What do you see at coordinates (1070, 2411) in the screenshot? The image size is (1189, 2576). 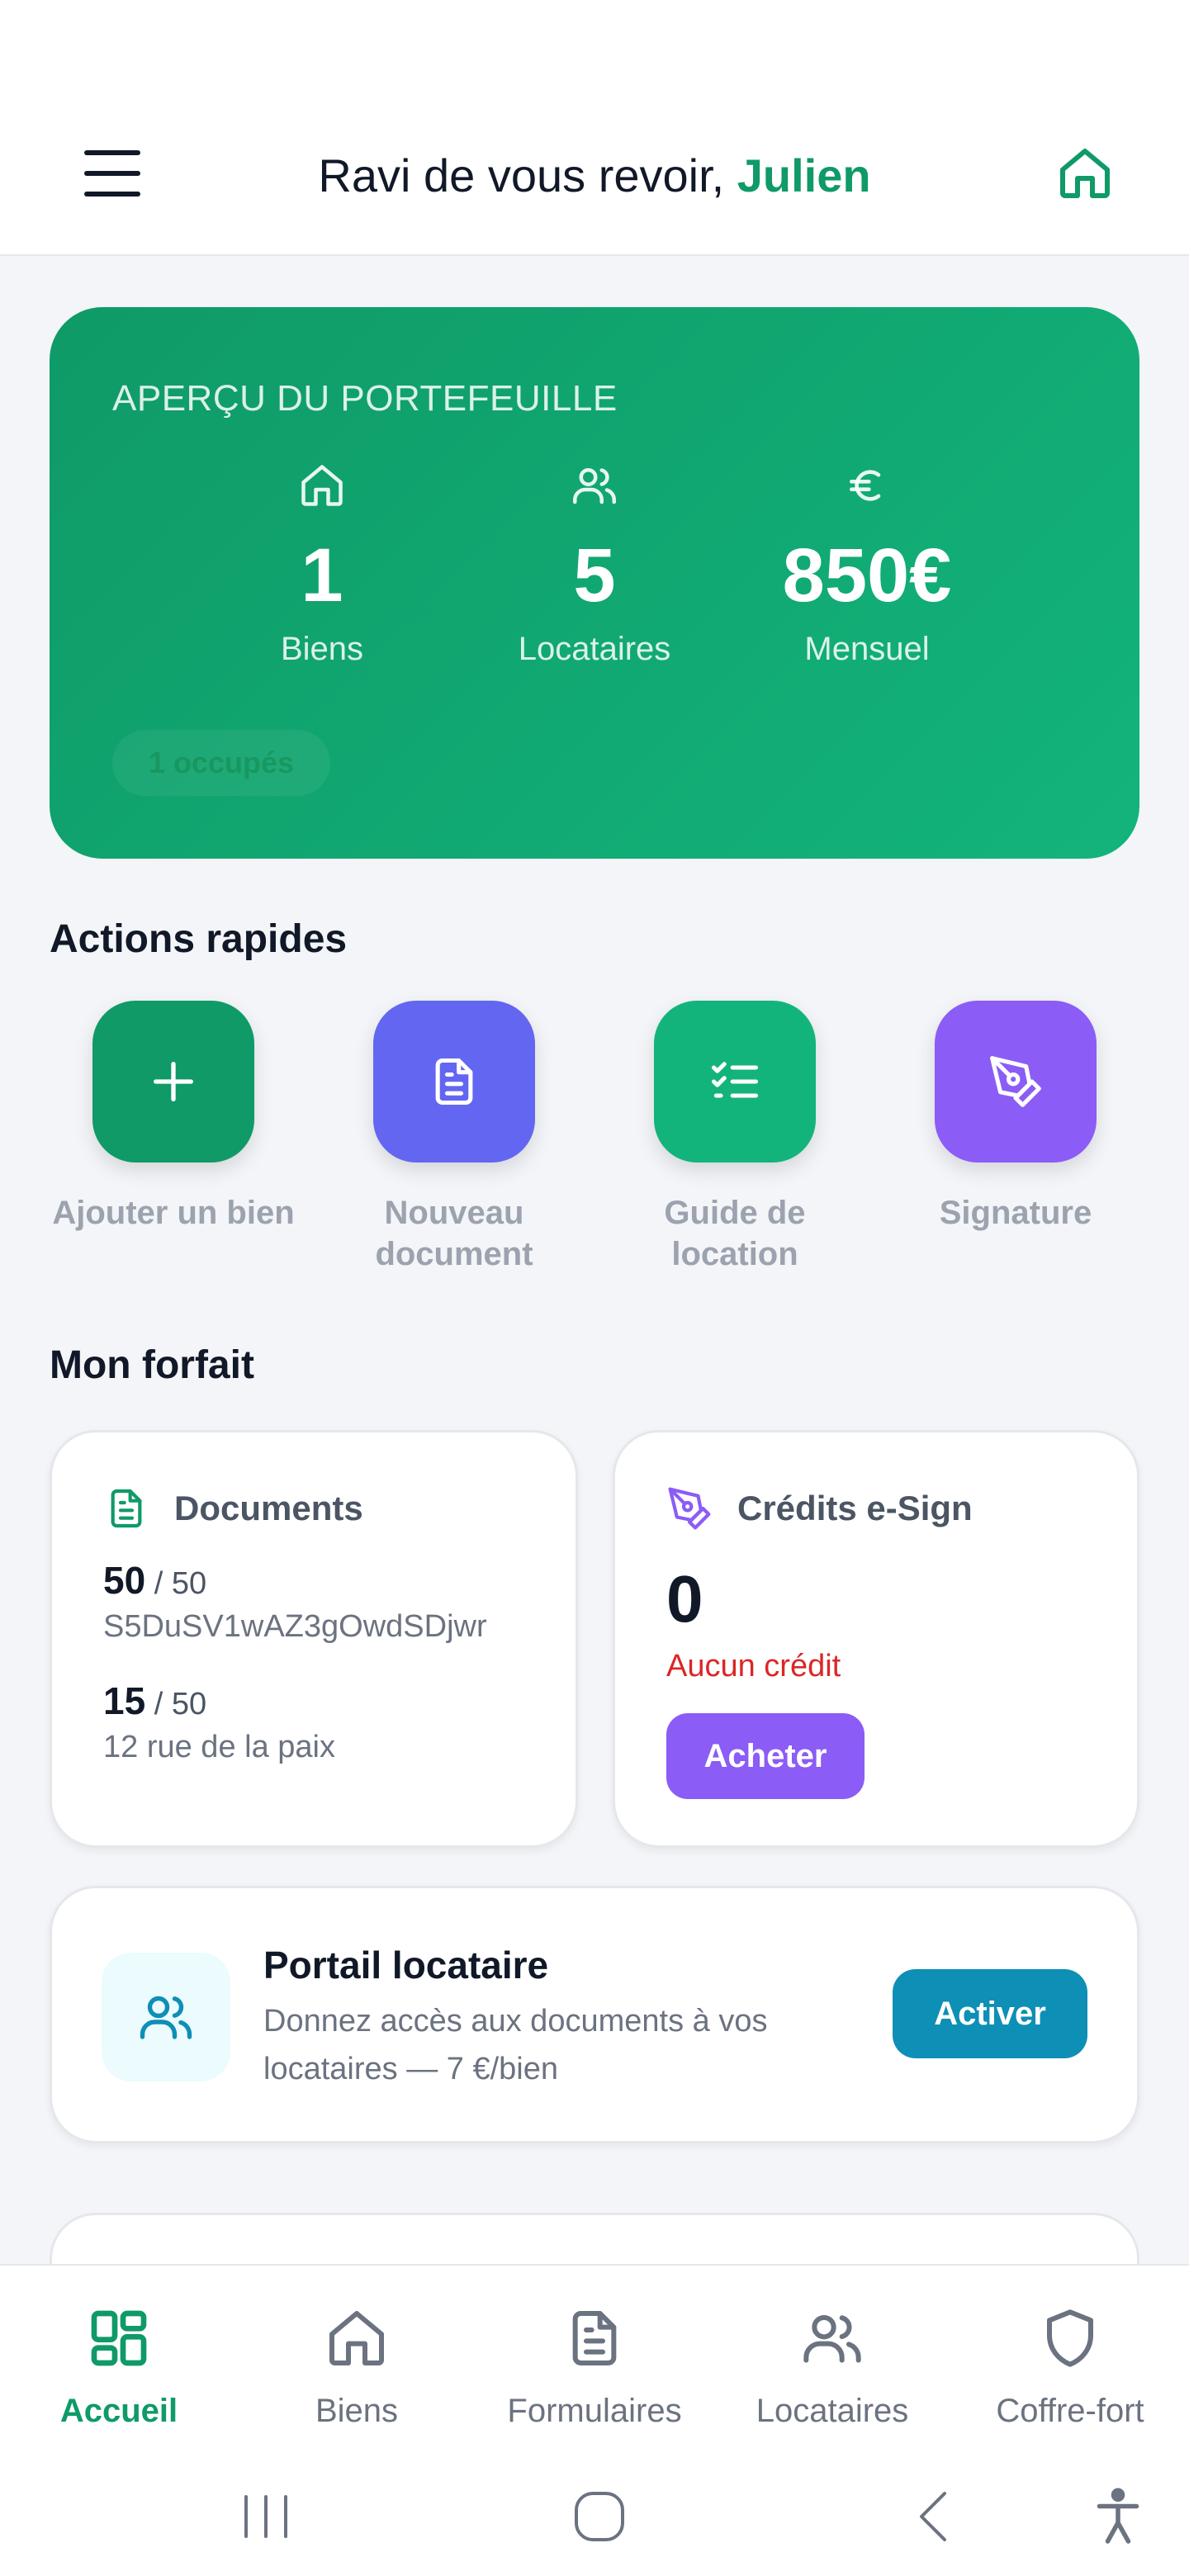 I see `nav-label: Coffre-fort` at bounding box center [1070, 2411].